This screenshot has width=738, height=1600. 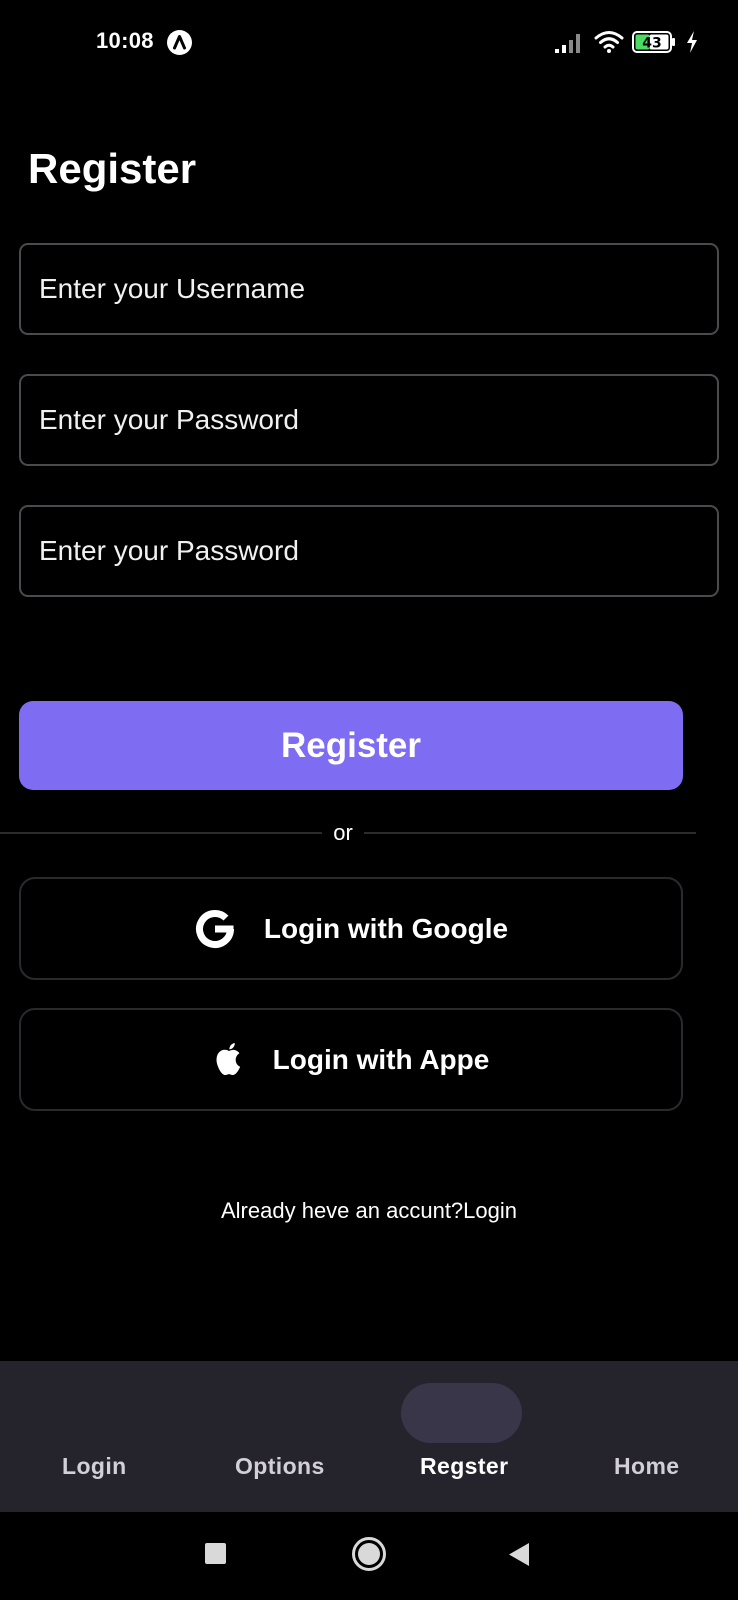 I want to click on login-with-apple-button: Login with Appe, so click(x=351, y=1059).